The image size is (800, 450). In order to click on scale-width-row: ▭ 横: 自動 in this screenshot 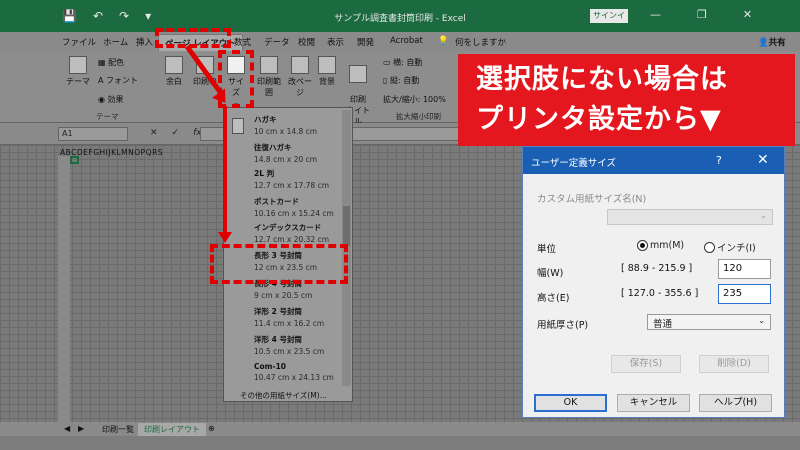, I will do `click(402, 62)`.